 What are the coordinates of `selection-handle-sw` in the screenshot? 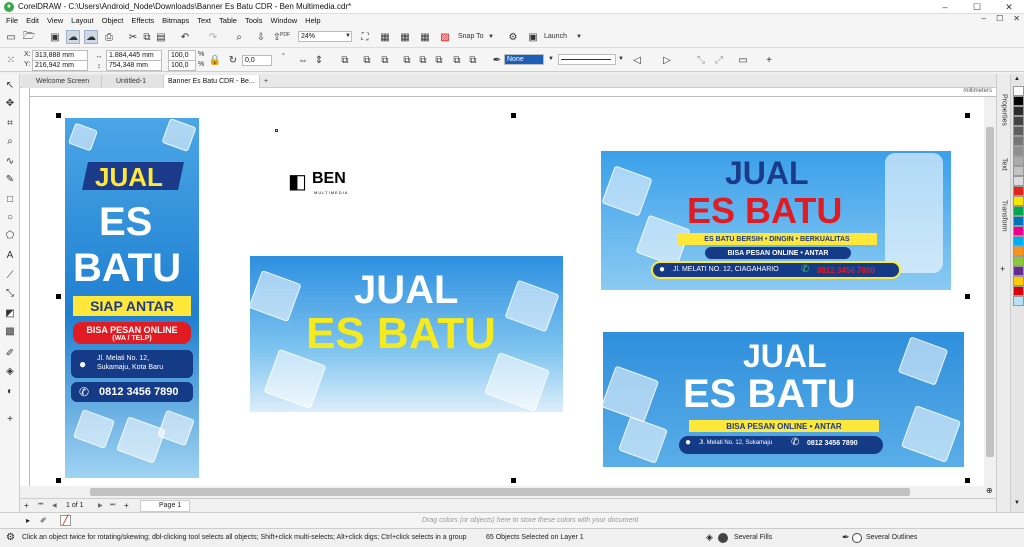 It's located at (58, 480).